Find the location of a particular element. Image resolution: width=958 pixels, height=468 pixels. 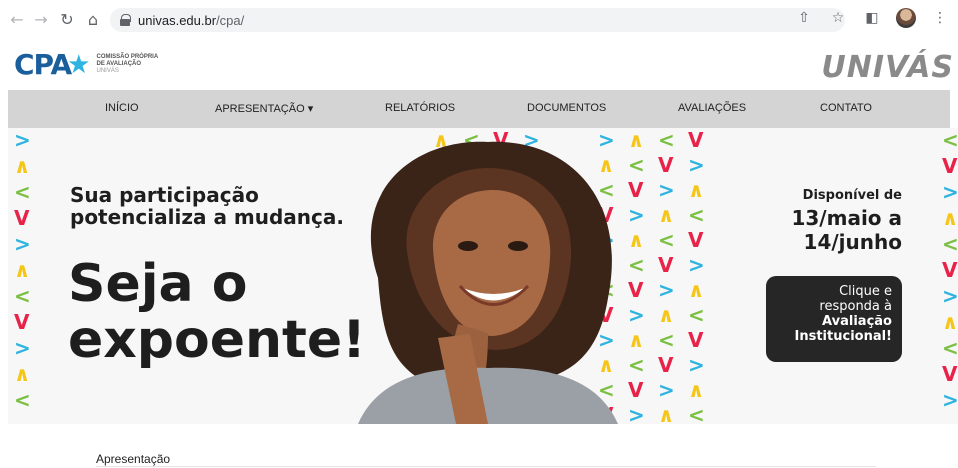

section-divider is located at coordinates (486, 466).